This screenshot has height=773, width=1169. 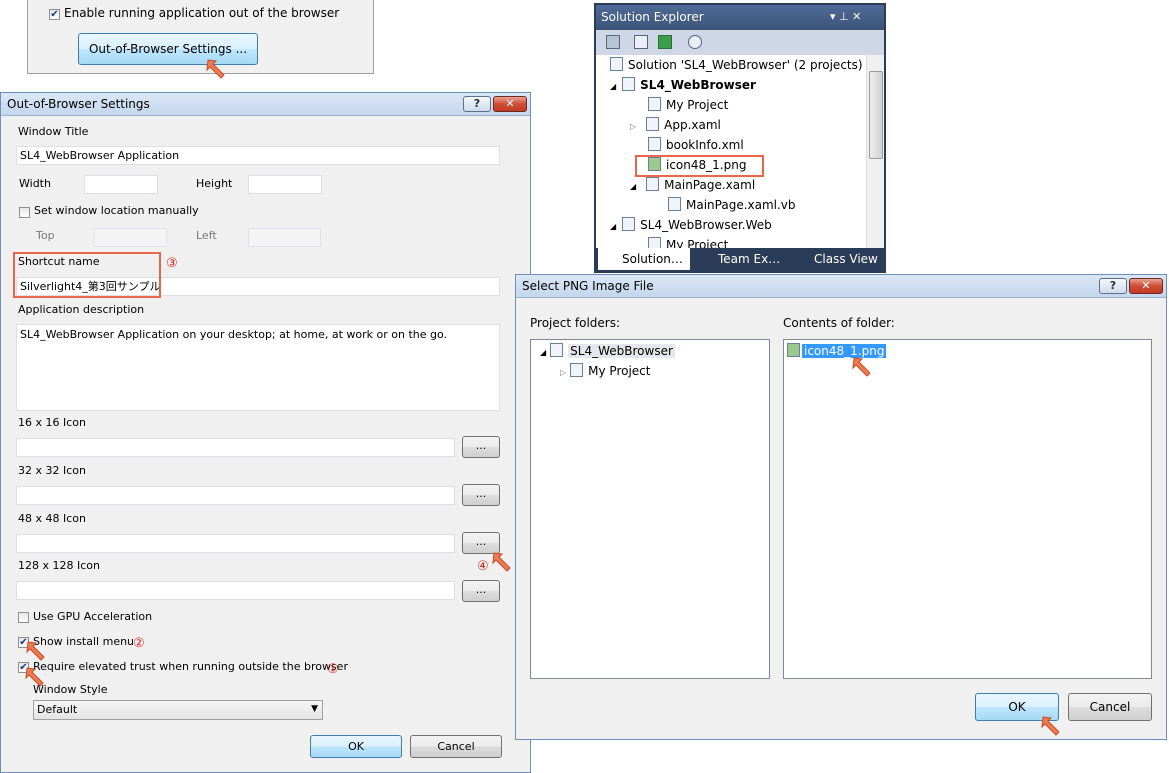 I want to click on tree-scrollbar, so click(x=875, y=151).